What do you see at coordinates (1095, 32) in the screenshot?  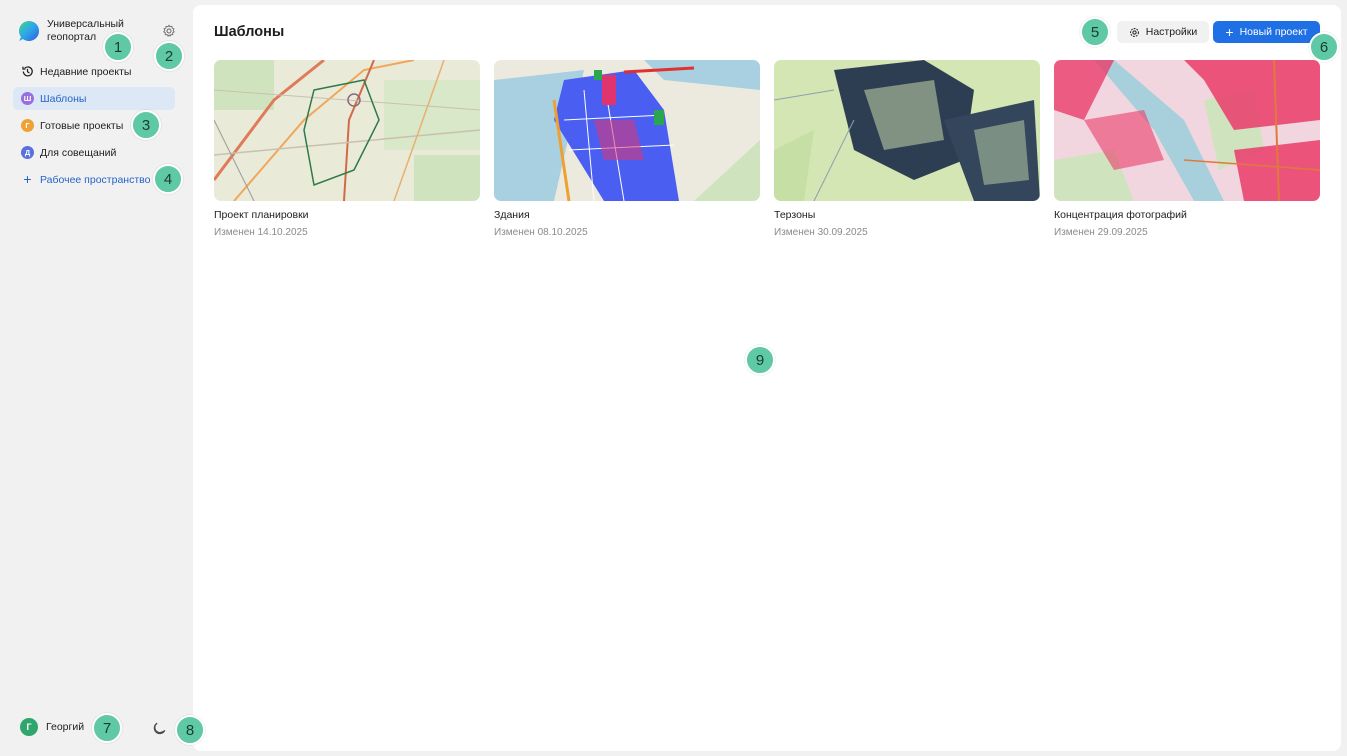 I see `annotation-marker: 5` at bounding box center [1095, 32].